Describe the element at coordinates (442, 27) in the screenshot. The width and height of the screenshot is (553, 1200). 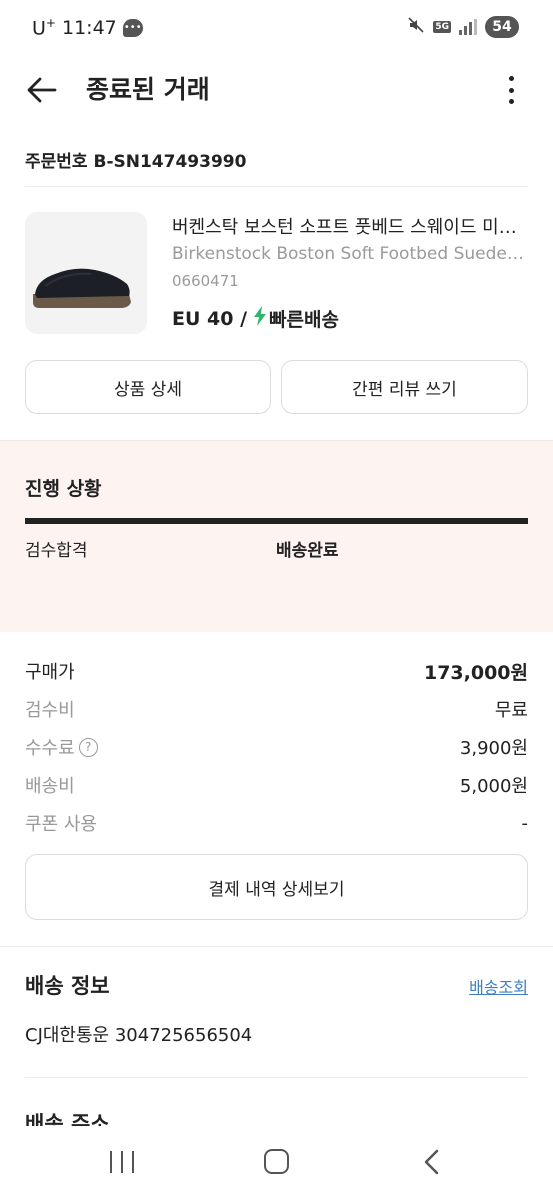
I see `network-type: 5G` at that location.